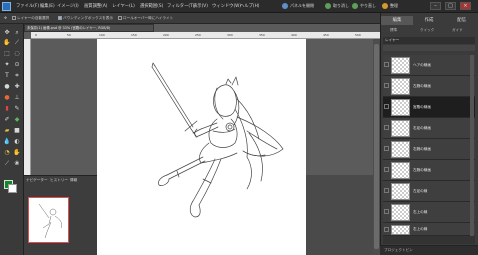 The width and height of the screenshot is (478, 255). Describe the element at coordinates (17, 98) in the screenshot. I see `clone-stamp-tool-icon: ⊥` at that location.